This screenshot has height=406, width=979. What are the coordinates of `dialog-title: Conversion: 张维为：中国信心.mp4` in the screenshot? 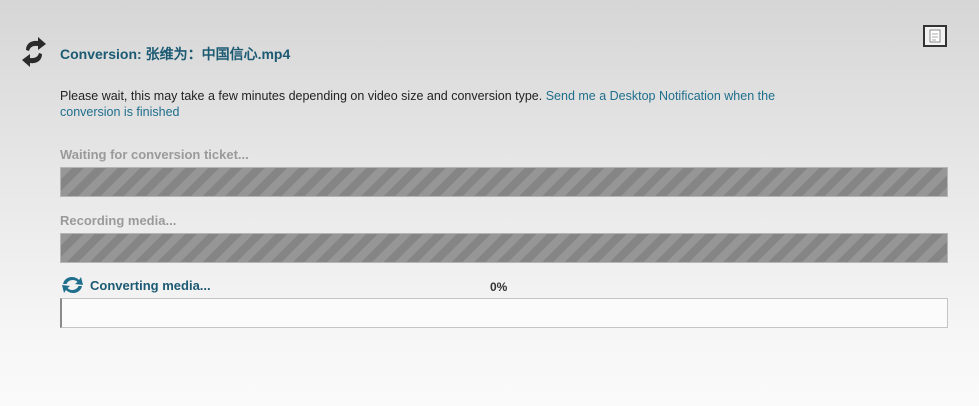 It's located at (175, 54).